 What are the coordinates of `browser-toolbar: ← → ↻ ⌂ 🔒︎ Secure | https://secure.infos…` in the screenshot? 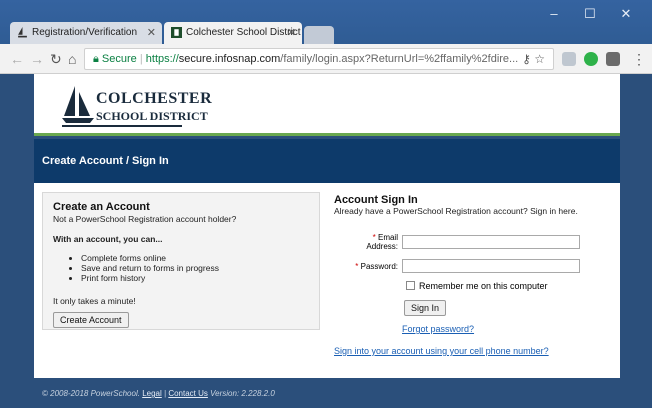 It's located at (326, 59).